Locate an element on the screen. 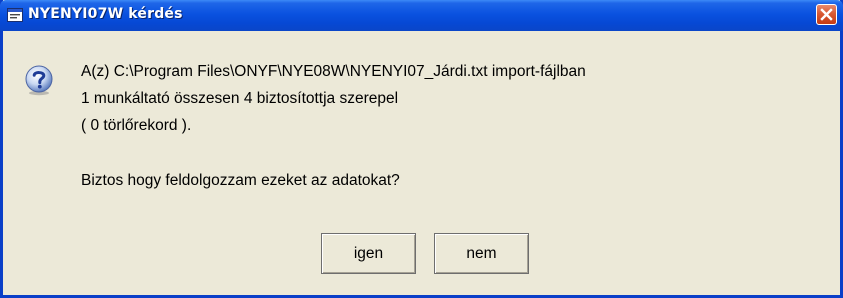 The height and width of the screenshot is (298, 843). app-window-icon is located at coordinates (15, 15).